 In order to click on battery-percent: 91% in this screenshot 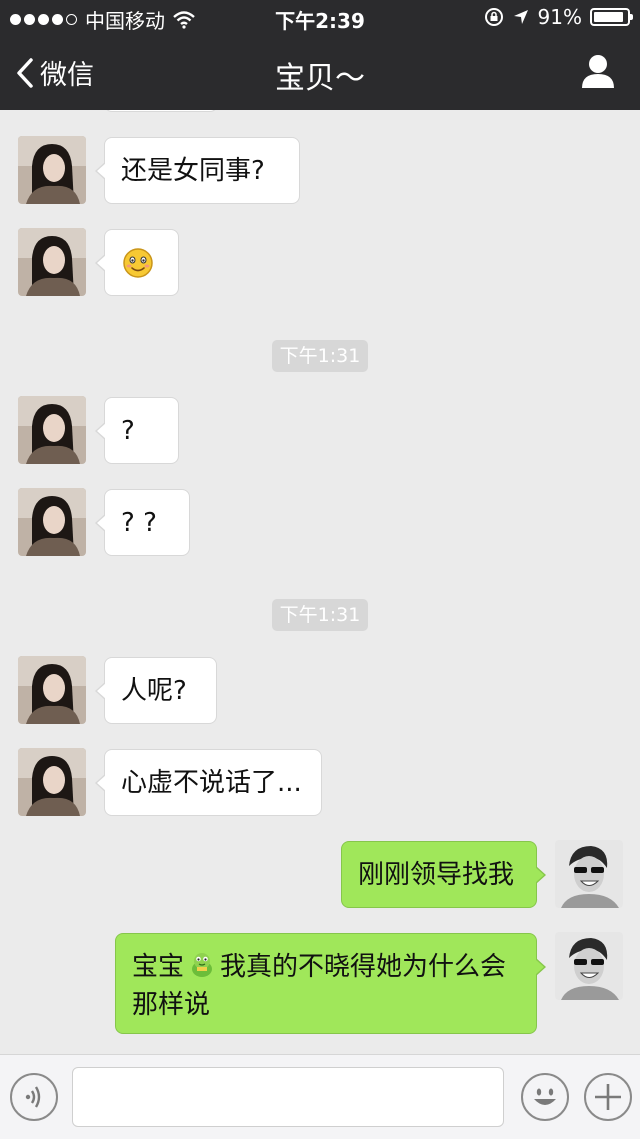, I will do `click(559, 17)`.